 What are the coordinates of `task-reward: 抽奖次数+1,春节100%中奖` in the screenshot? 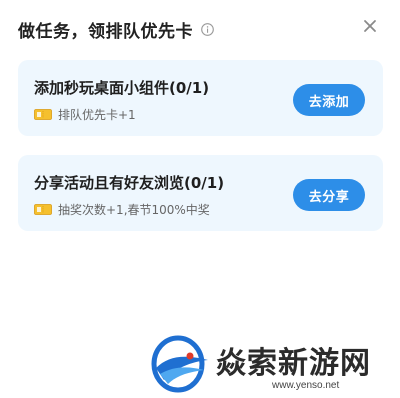 It's located at (122, 209).